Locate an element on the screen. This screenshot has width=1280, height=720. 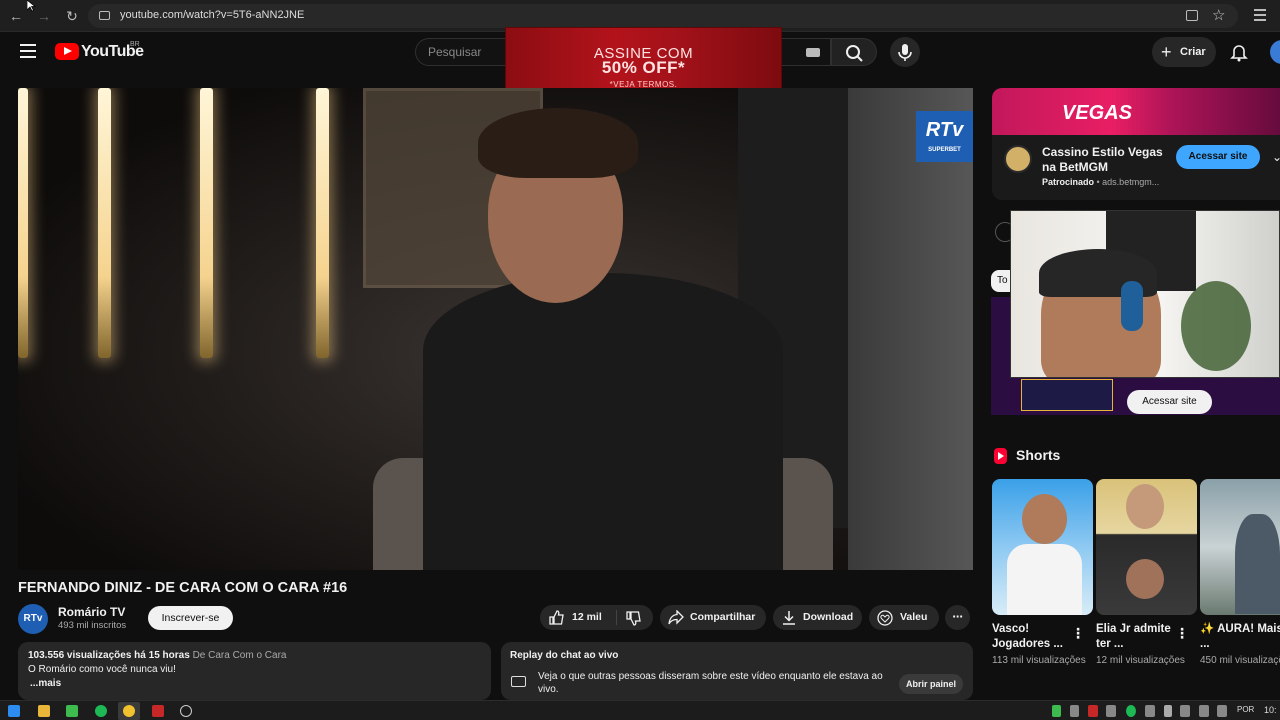
person-body is located at coordinates (603, 421).